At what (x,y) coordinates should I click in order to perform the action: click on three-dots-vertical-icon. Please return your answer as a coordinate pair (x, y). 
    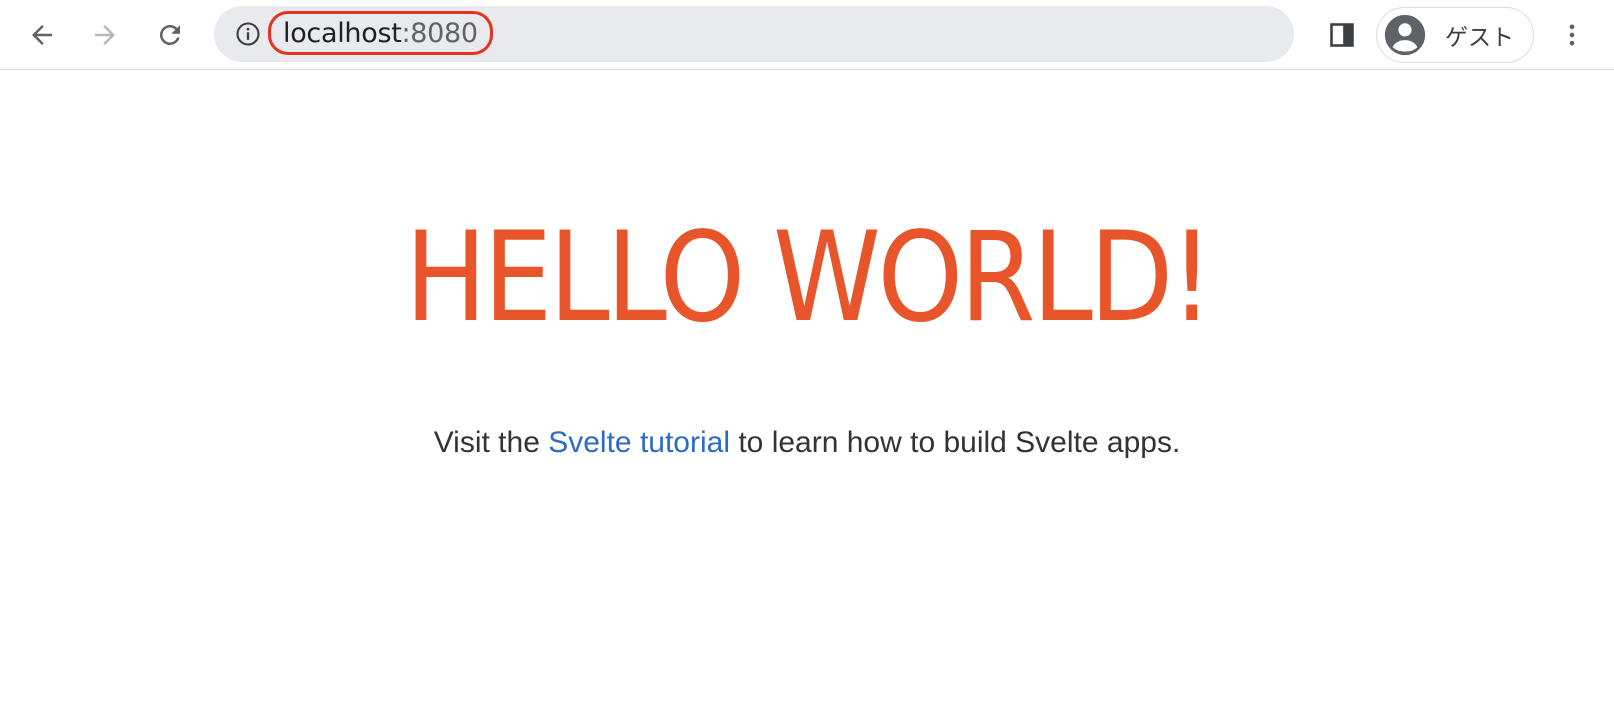
    Looking at the image, I should click on (1572, 35).